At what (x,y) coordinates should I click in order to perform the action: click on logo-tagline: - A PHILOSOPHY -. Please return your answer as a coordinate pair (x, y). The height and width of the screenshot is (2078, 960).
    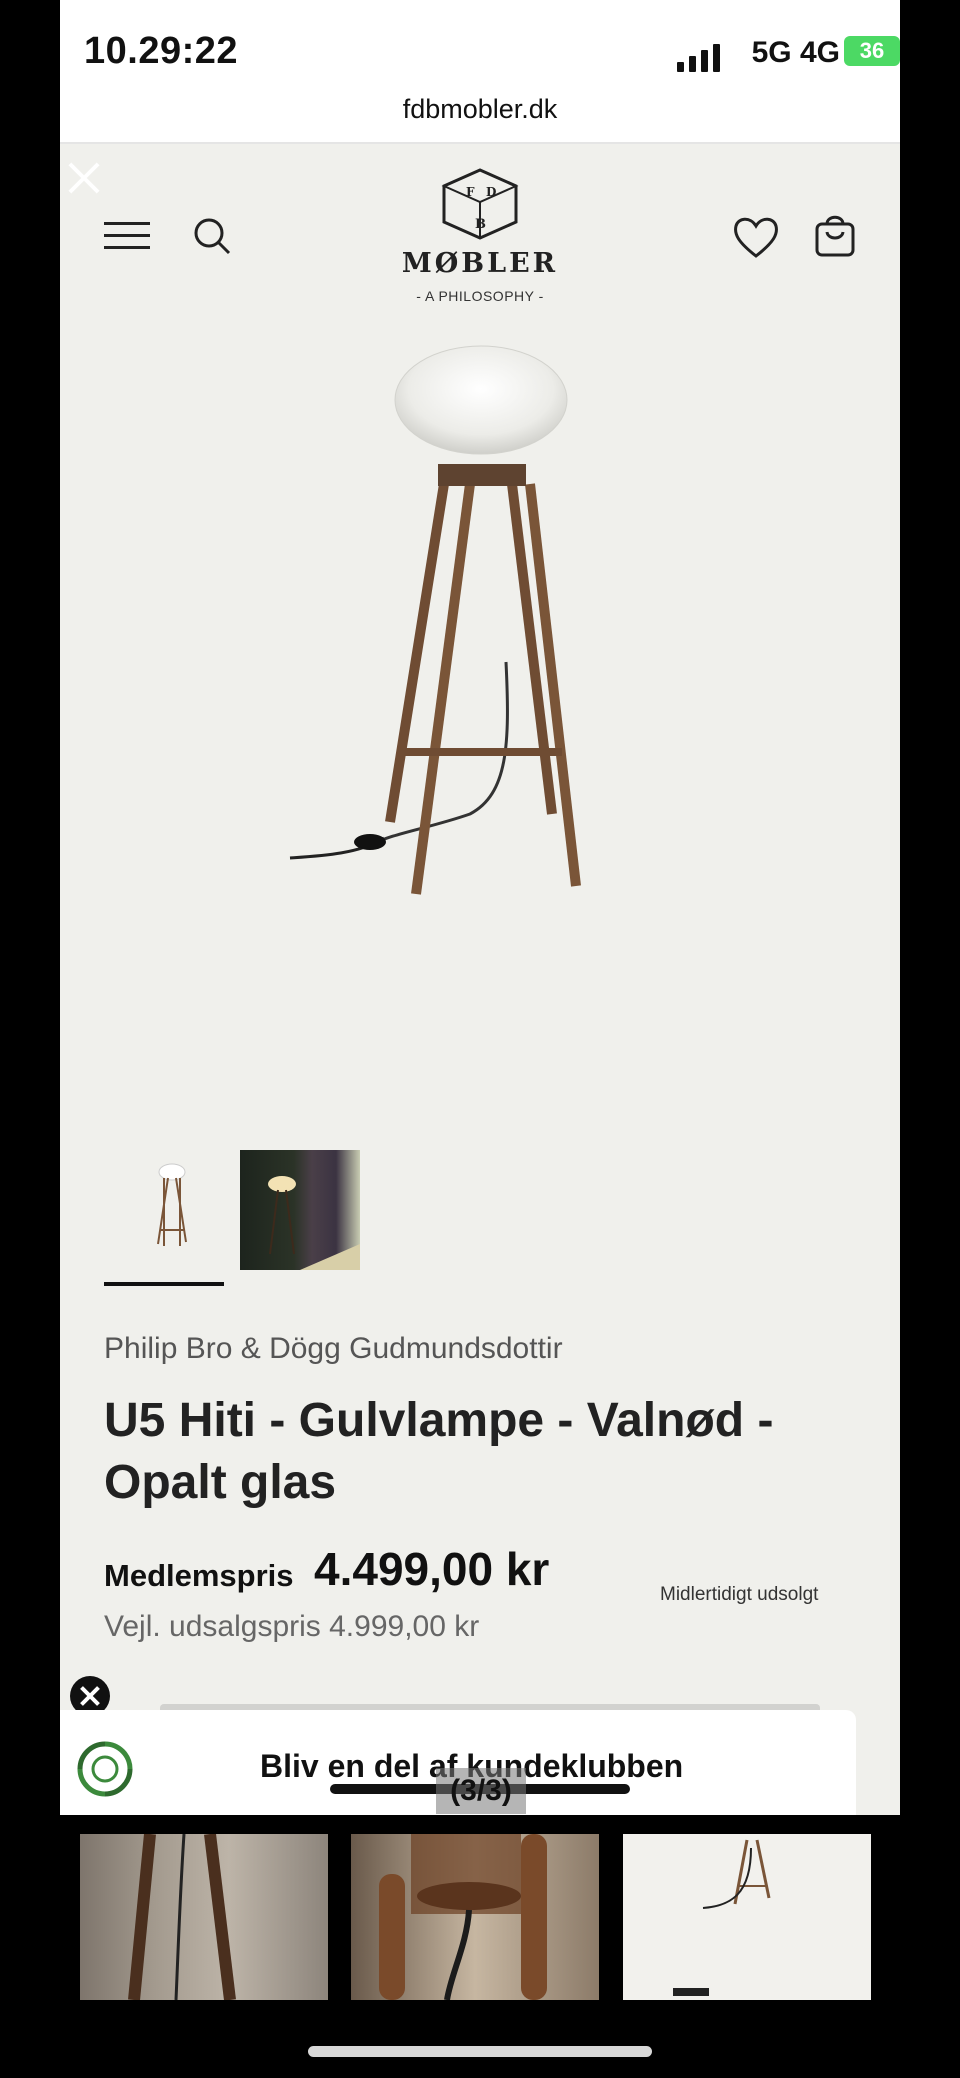
    Looking at the image, I should click on (480, 296).